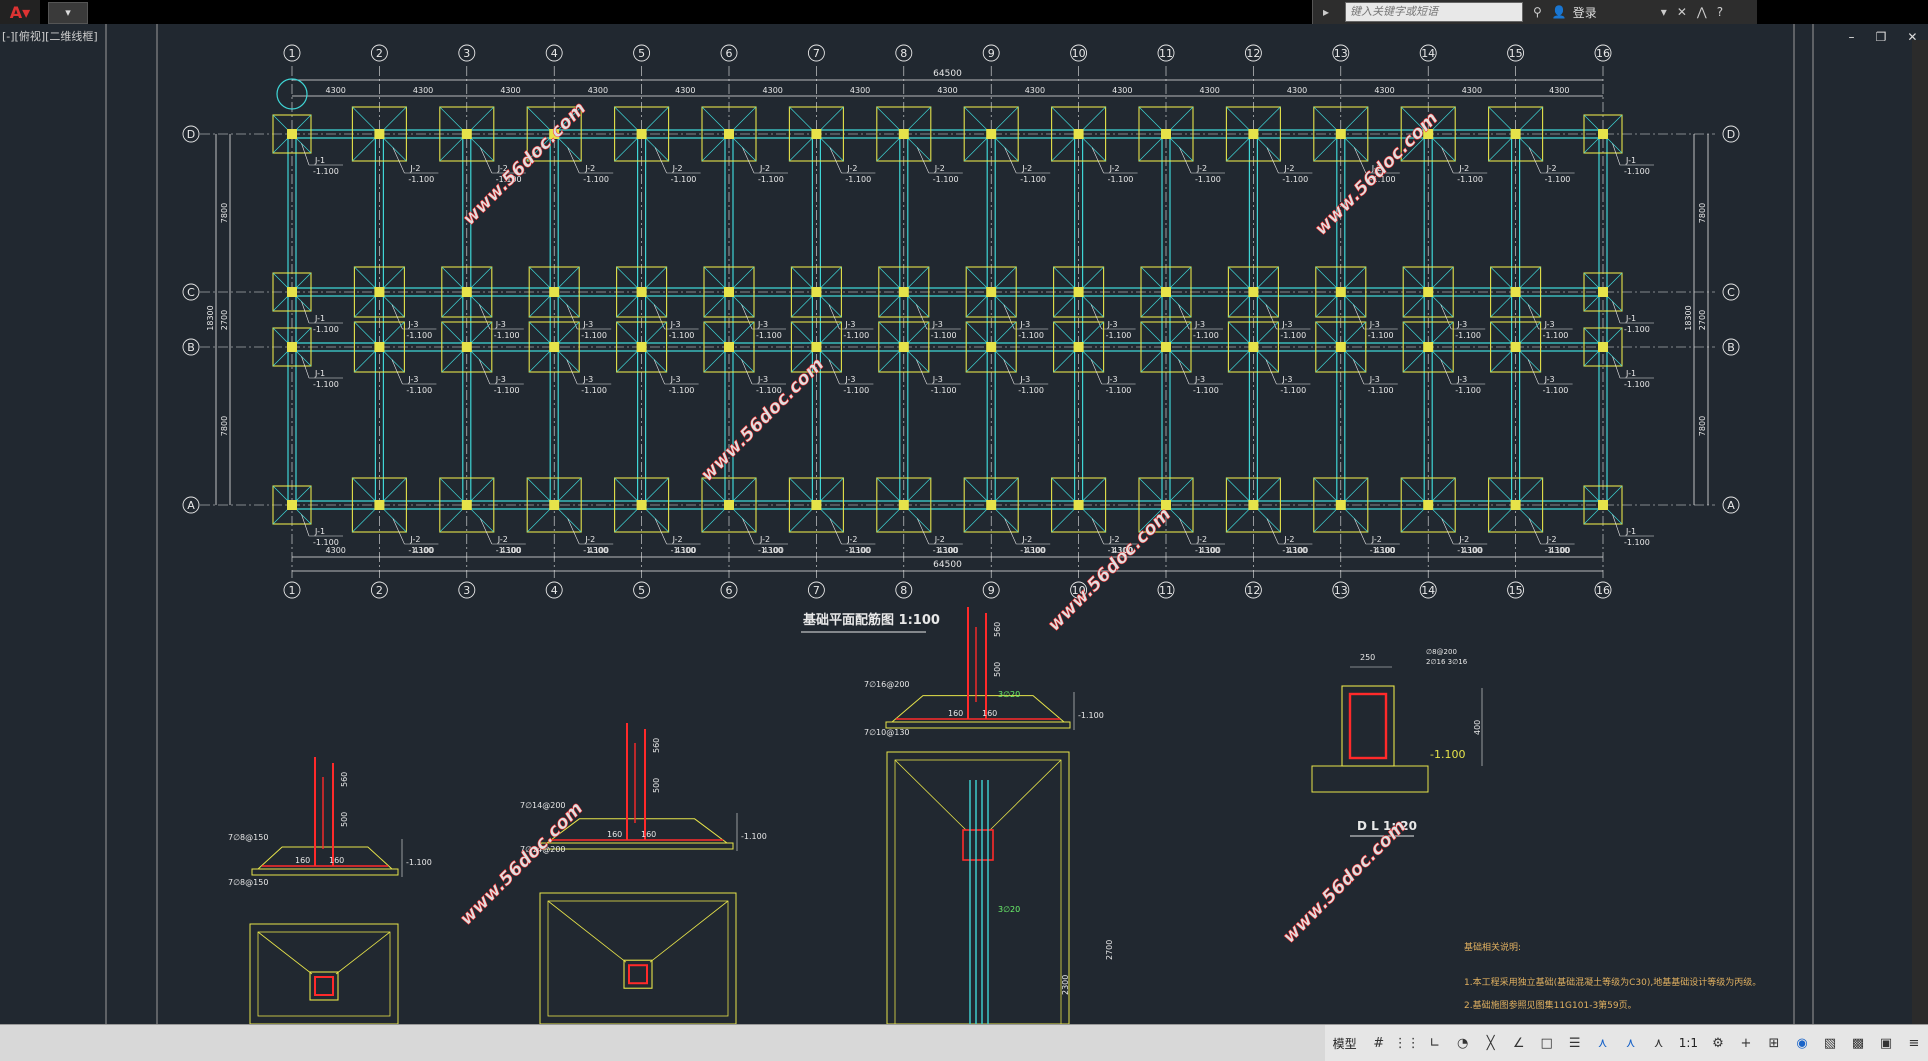  Describe the element at coordinates (1881, 38) in the screenshot. I see `restore-icon: ❐` at that location.